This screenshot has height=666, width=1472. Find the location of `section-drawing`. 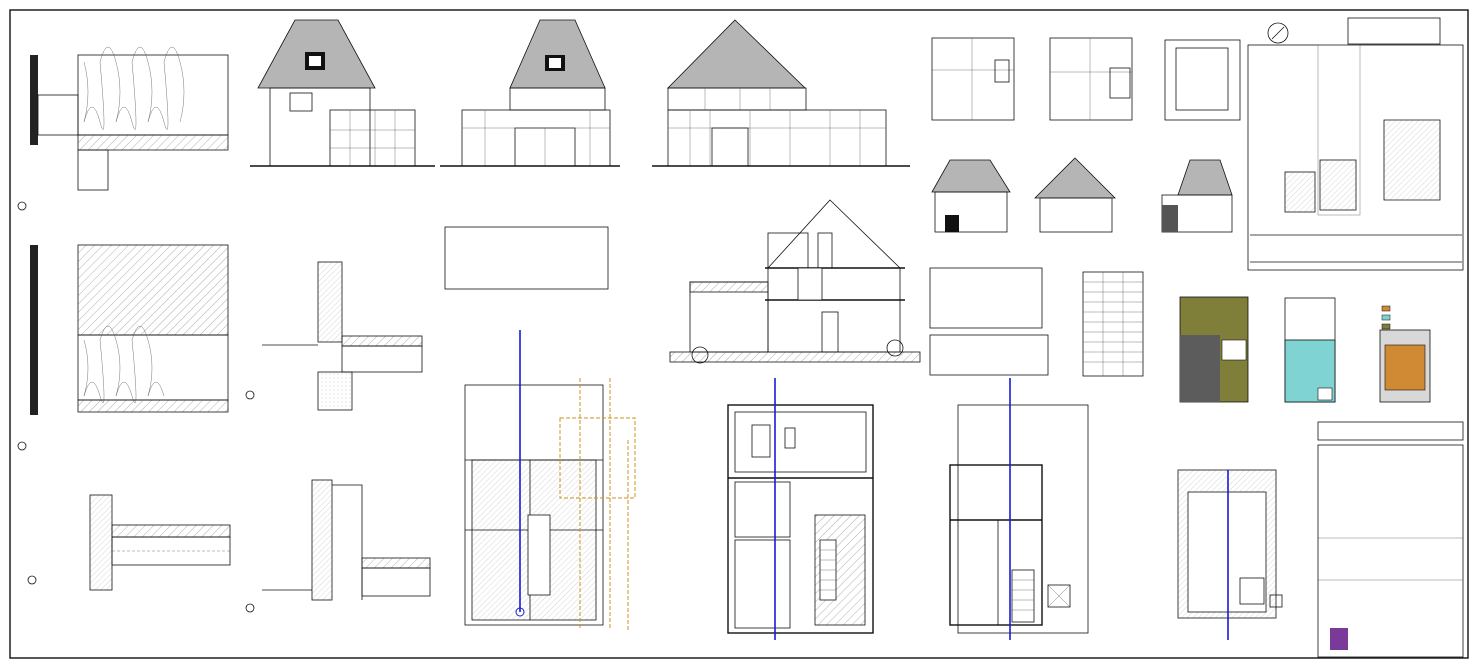

section-drawing is located at coordinates (795, 281).